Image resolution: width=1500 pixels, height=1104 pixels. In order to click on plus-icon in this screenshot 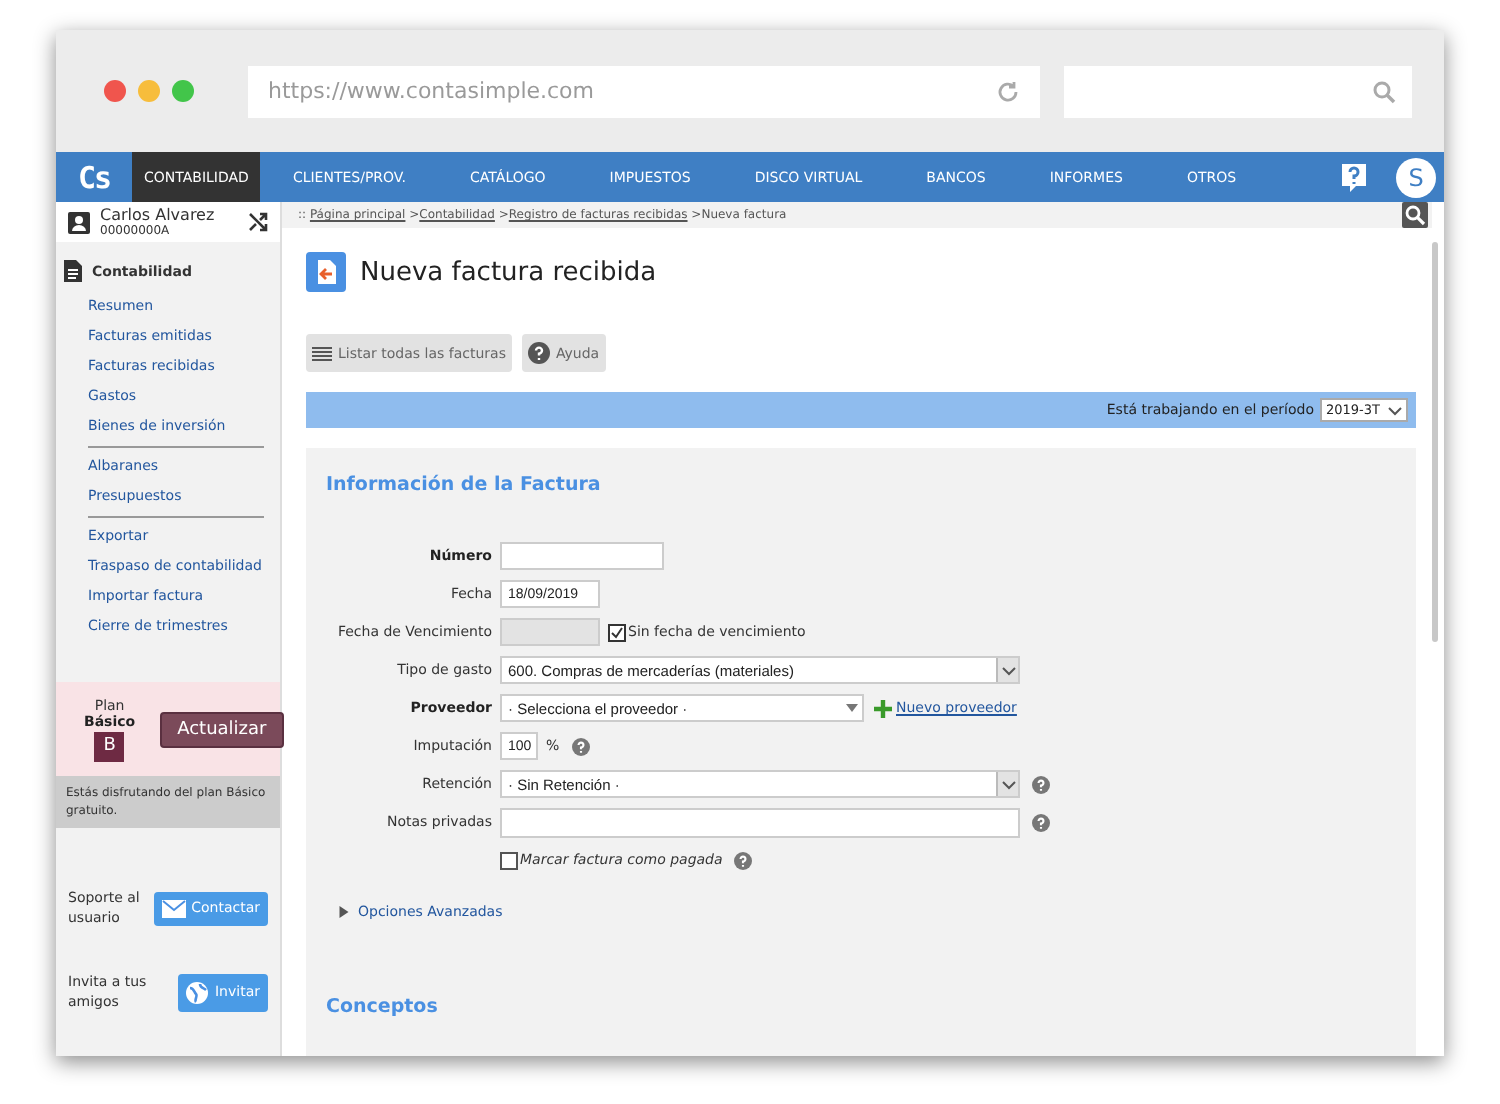, I will do `click(883, 708)`.